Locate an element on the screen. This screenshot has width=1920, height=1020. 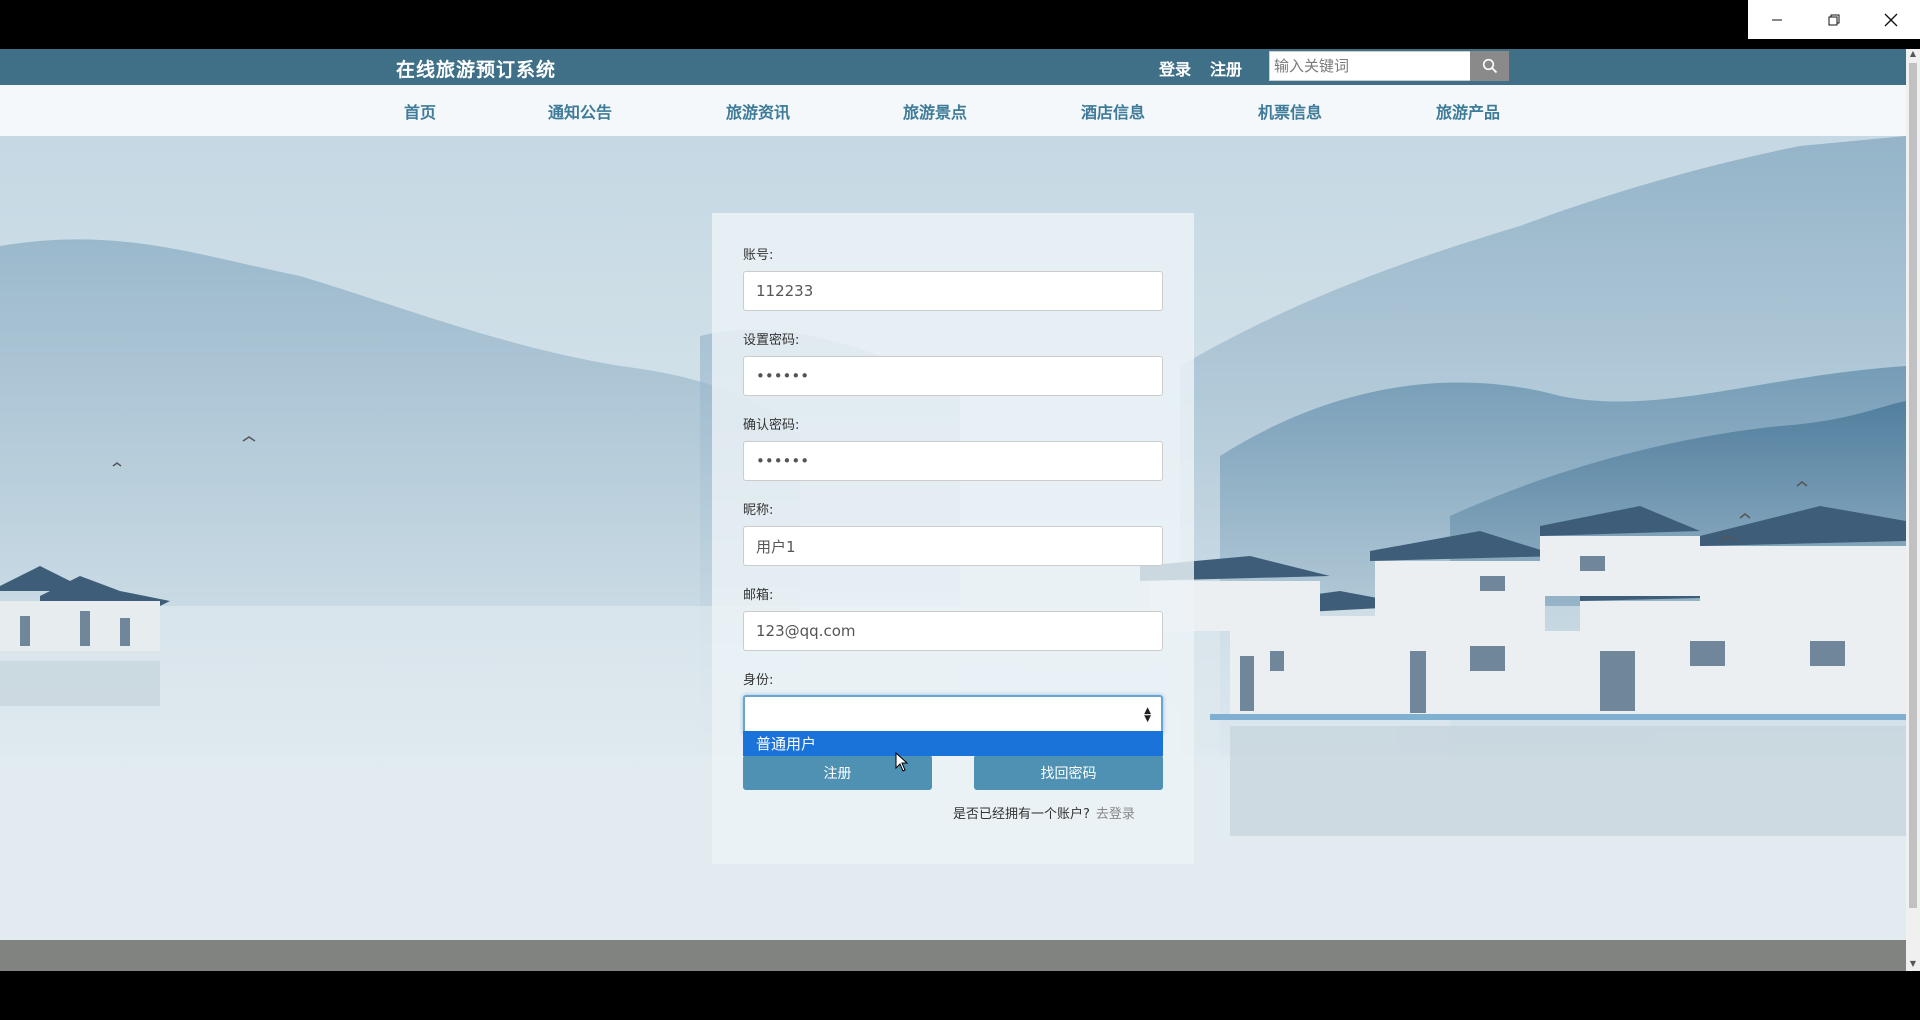
search-input is located at coordinates (1369, 66).